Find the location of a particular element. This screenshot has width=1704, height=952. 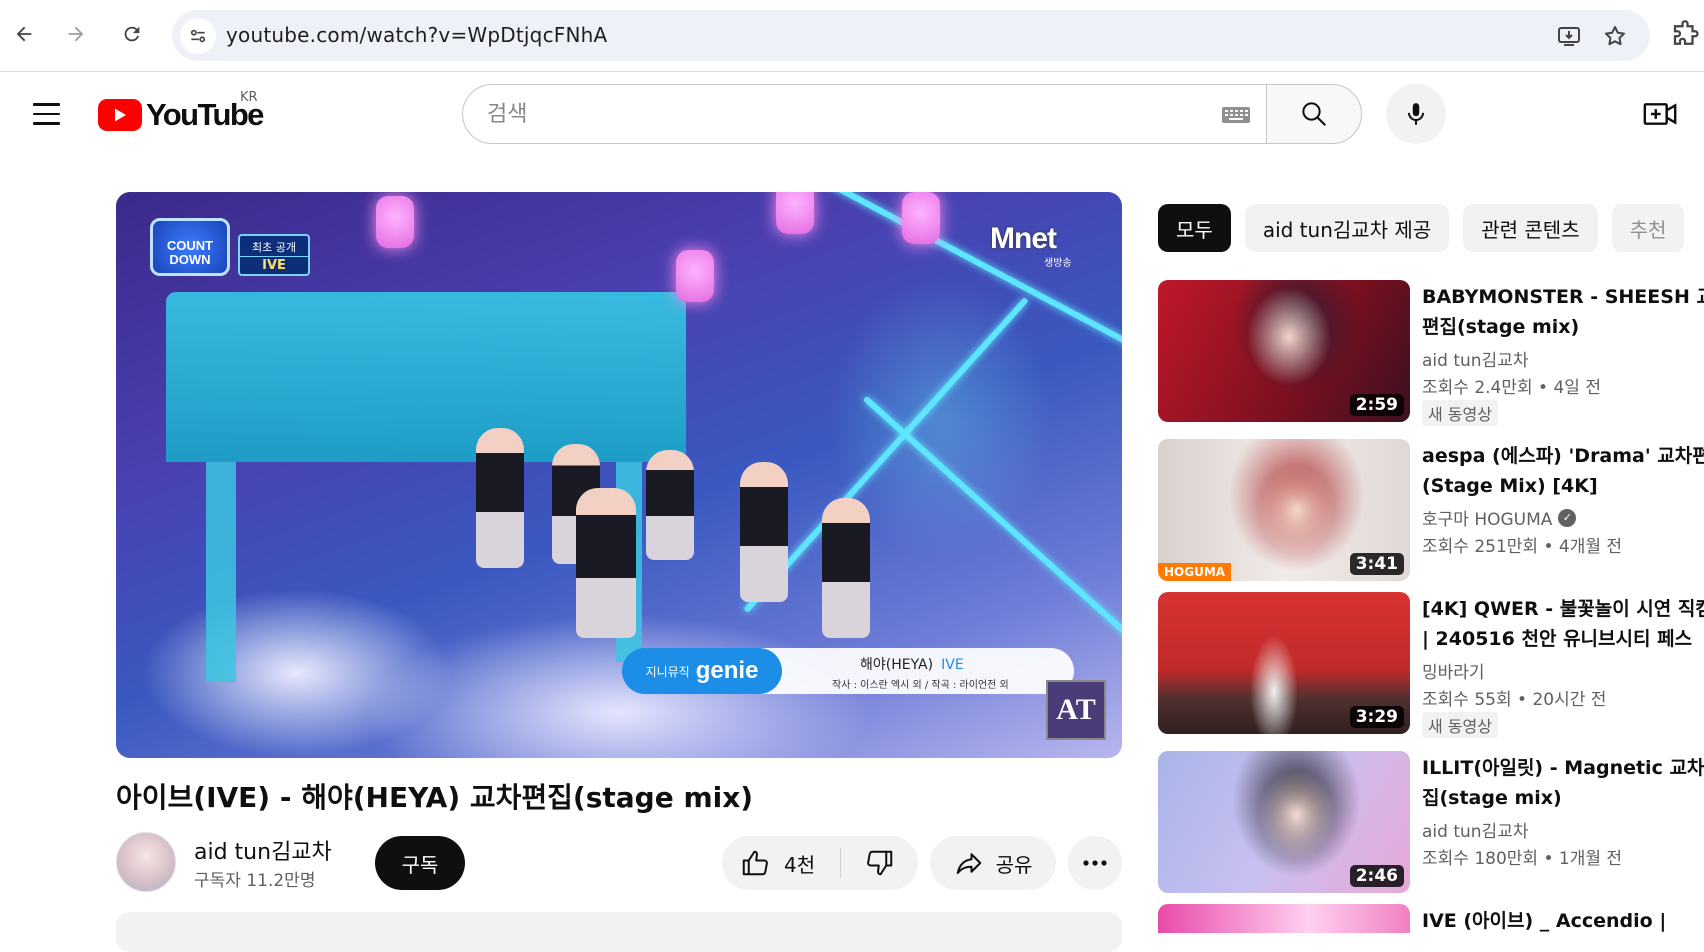

song-title: 해야(HEYA) IVE is located at coordinates (912, 664).